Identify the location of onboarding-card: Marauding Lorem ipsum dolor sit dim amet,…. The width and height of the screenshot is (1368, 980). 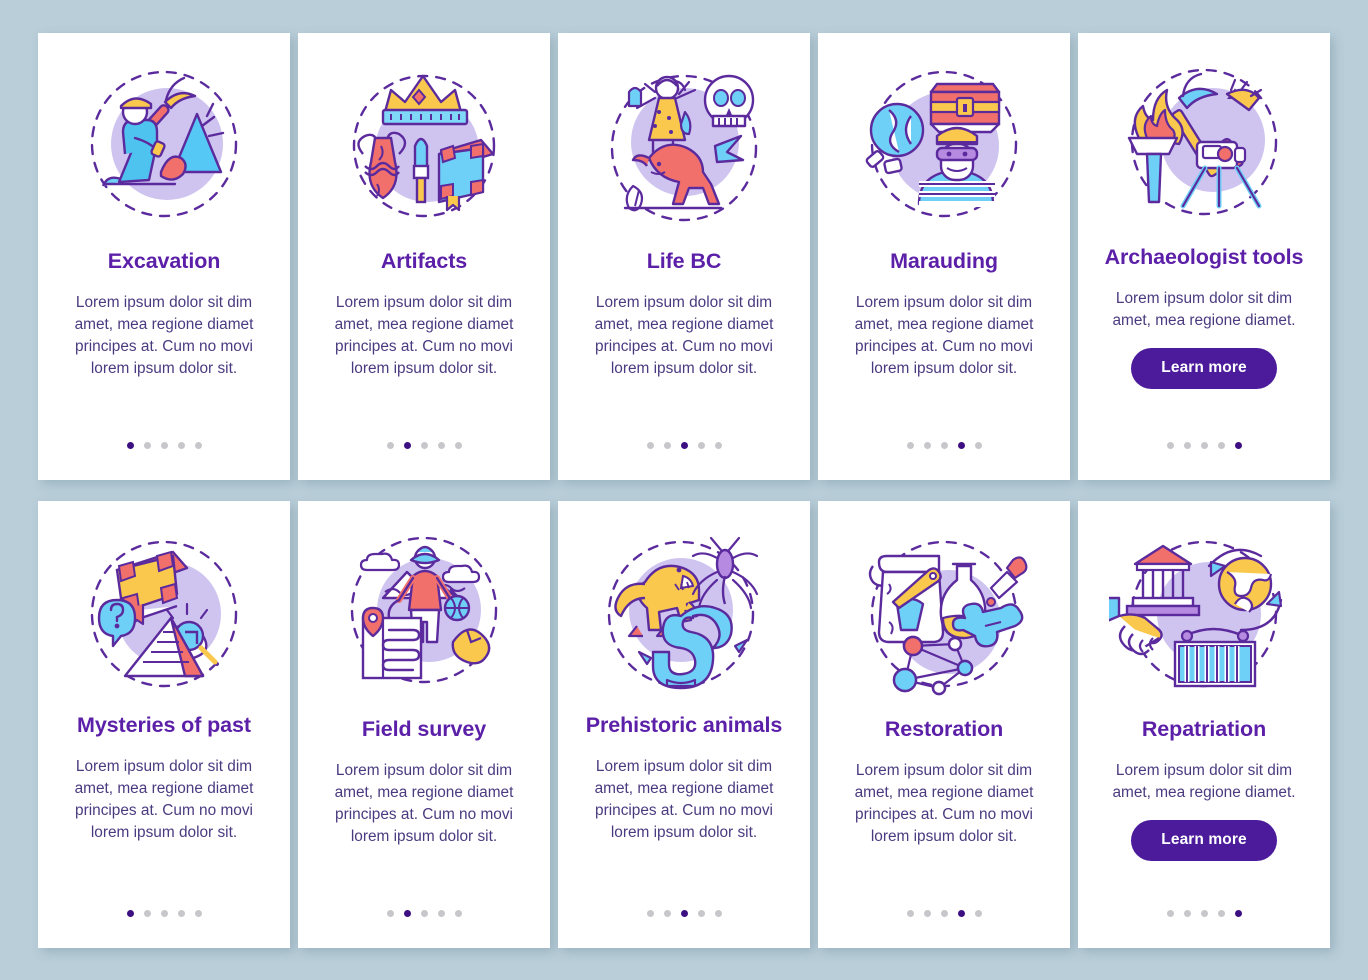
(944, 256).